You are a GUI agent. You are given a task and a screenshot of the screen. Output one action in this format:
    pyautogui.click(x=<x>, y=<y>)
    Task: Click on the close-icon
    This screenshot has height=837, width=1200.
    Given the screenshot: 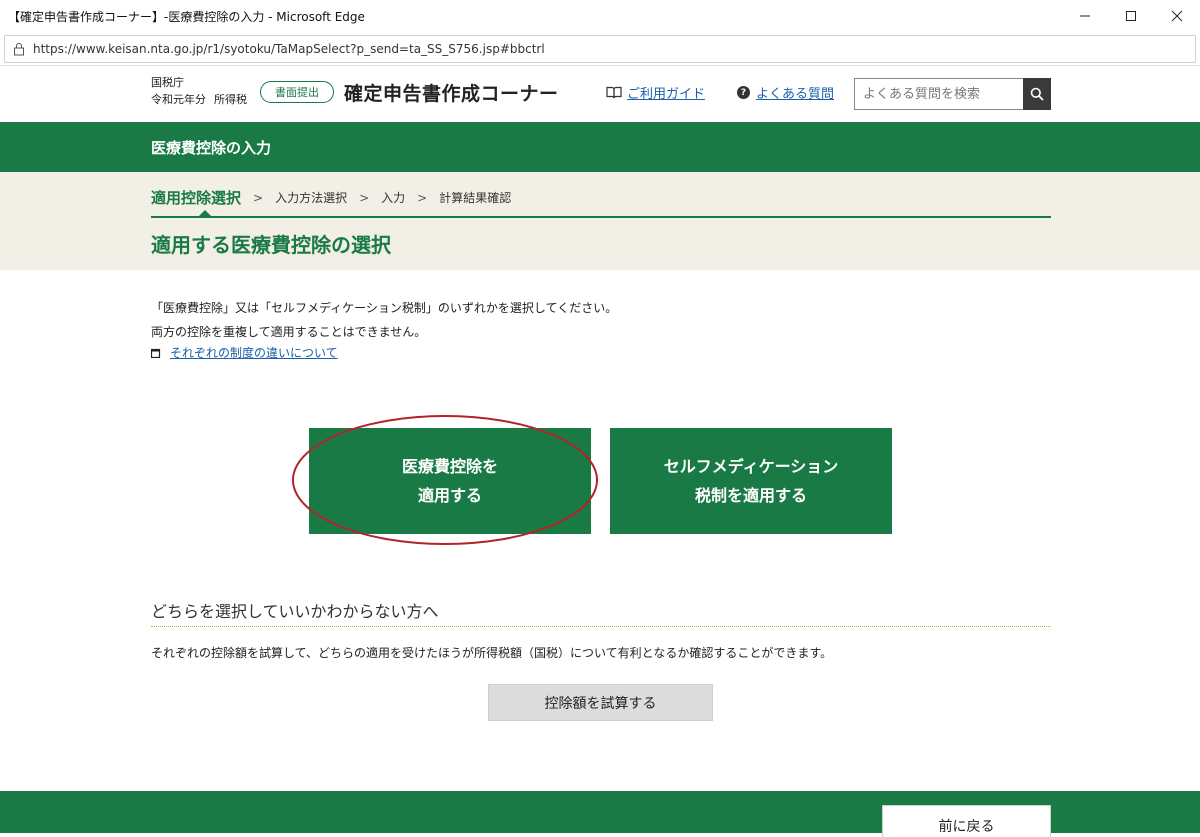 What is the action you would take?
    pyautogui.click(x=1177, y=16)
    